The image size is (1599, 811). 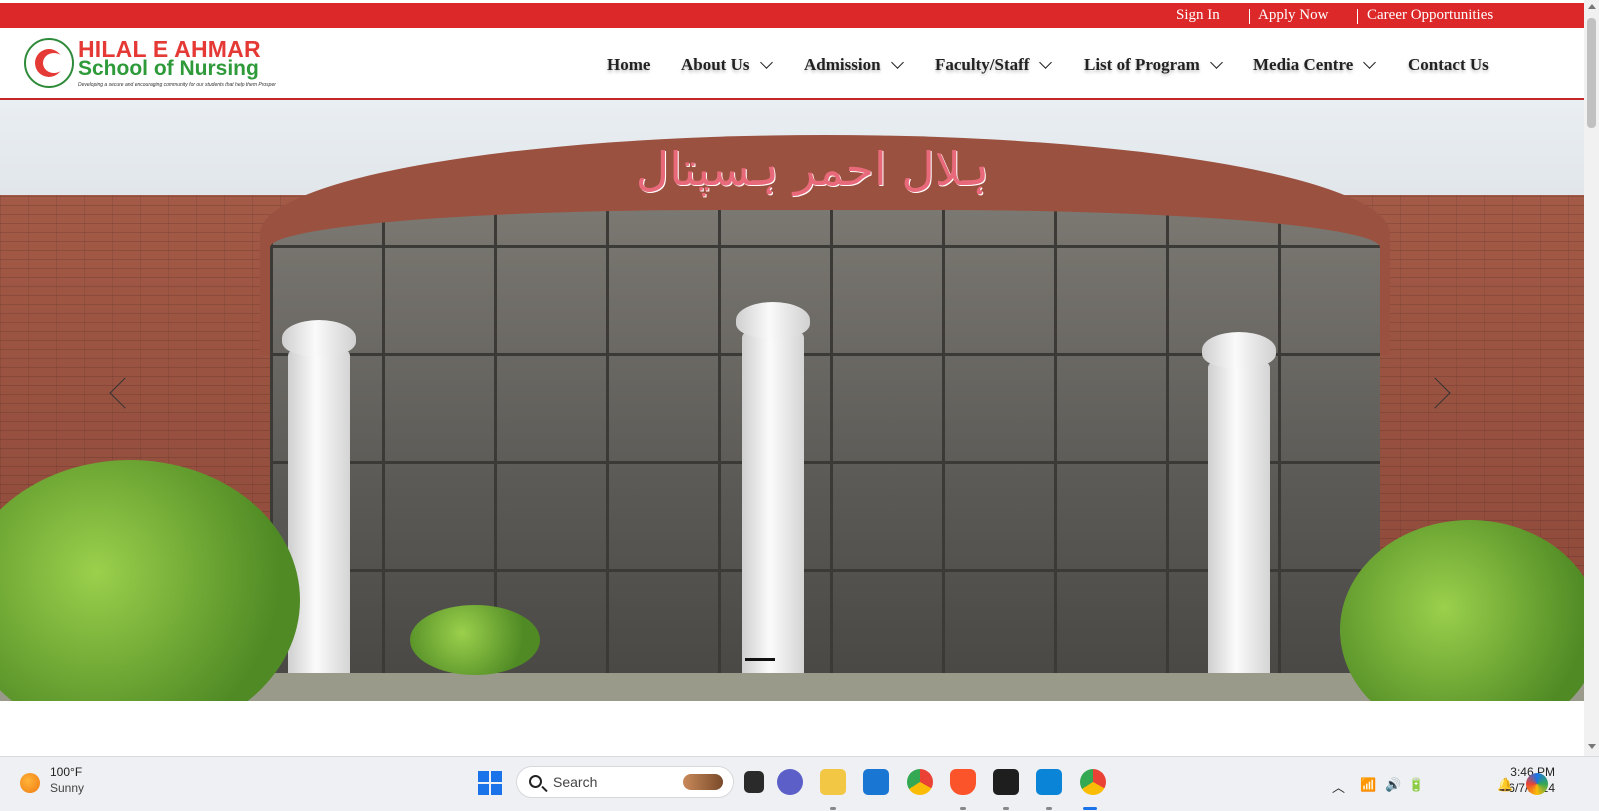 I want to click on search-placeholder: Search, so click(x=575, y=782).